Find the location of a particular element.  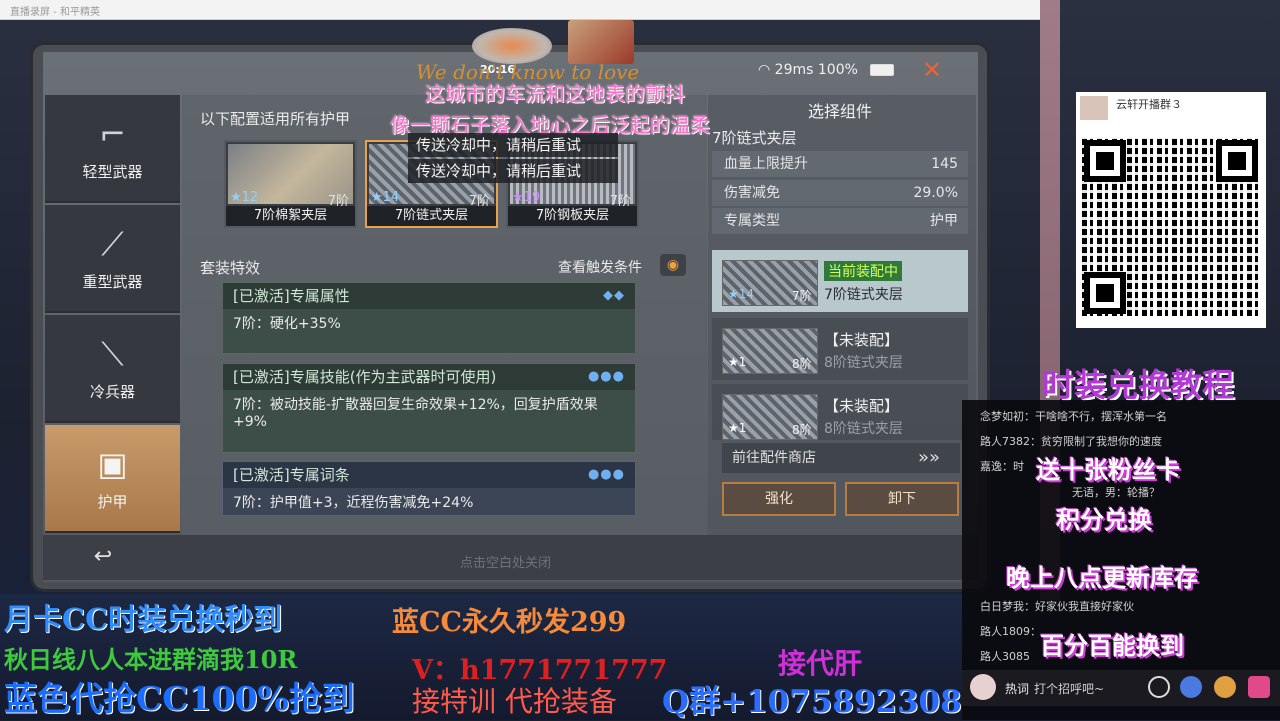

slot-star: ★14 is located at coordinates (741, 294).